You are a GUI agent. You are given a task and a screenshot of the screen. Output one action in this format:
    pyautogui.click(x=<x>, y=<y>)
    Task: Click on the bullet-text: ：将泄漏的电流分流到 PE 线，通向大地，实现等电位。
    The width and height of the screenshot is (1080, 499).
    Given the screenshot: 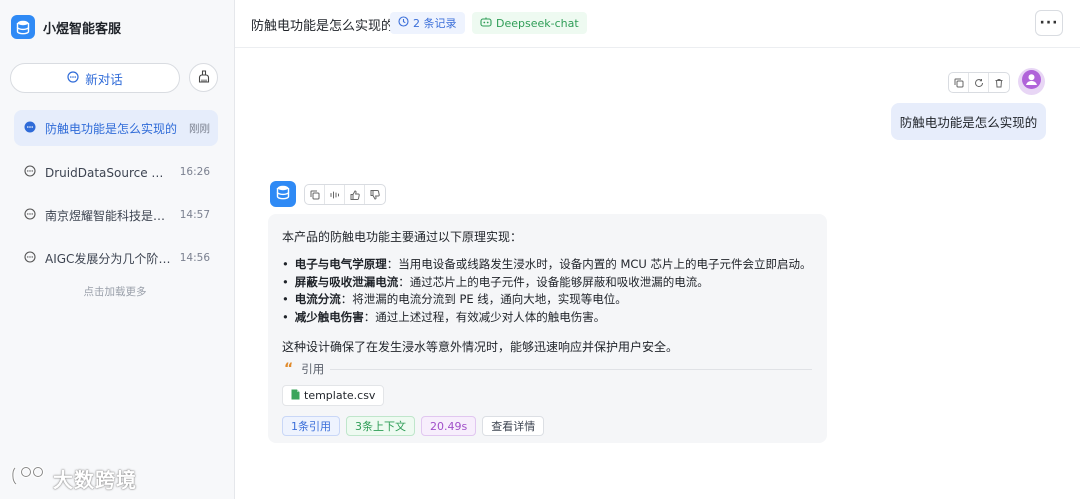 What is the action you would take?
    pyautogui.click(x=483, y=299)
    